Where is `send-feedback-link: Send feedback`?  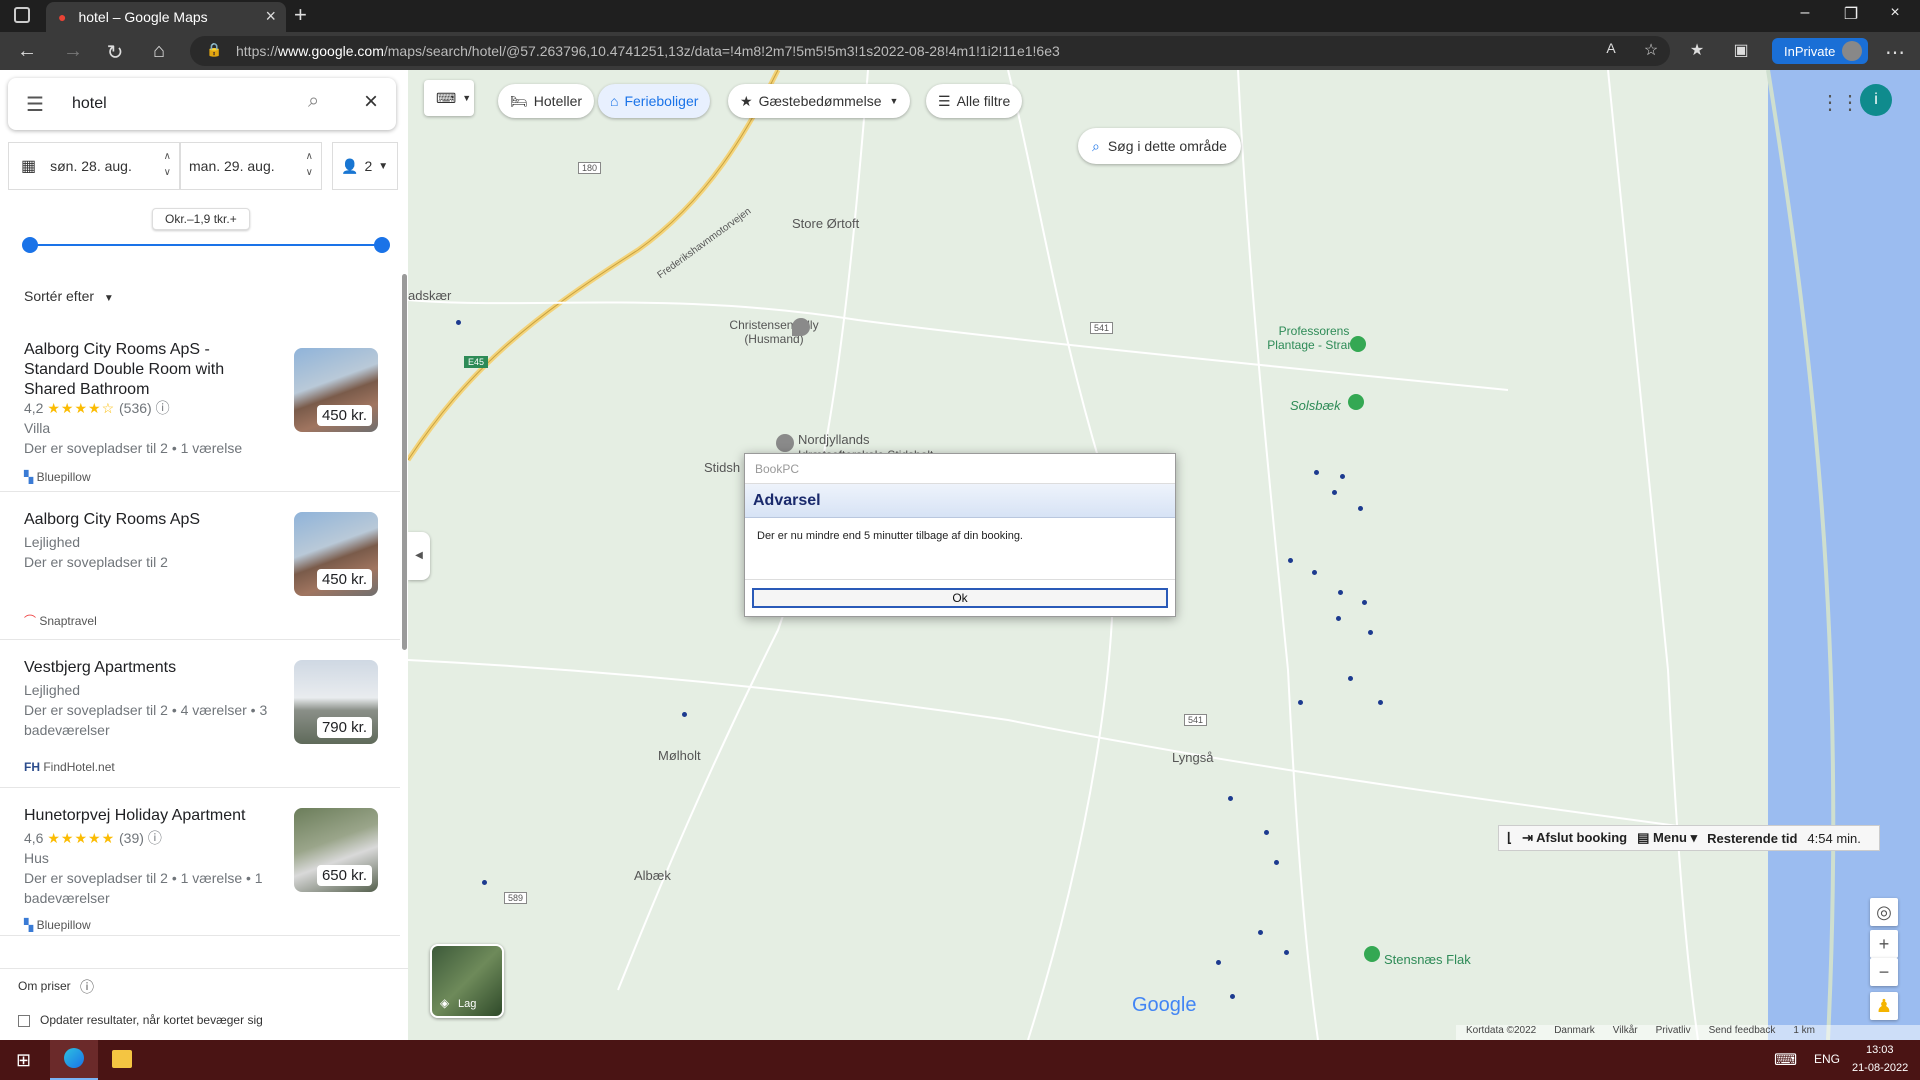 send-feedback-link: Send feedback is located at coordinates (1742, 1032).